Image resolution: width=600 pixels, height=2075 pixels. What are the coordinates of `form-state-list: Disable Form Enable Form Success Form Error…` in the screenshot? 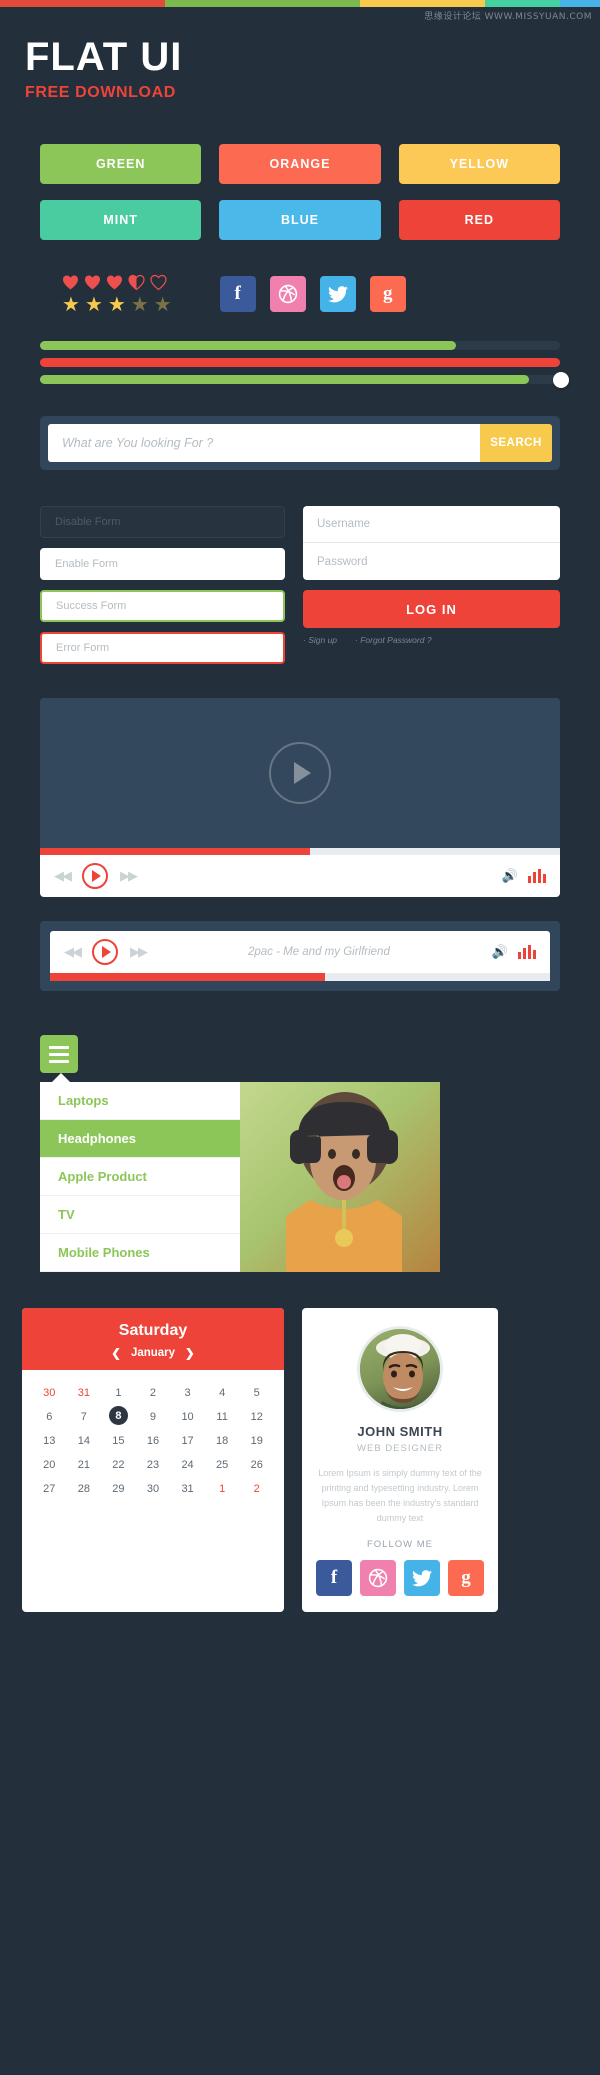 It's located at (162, 585).